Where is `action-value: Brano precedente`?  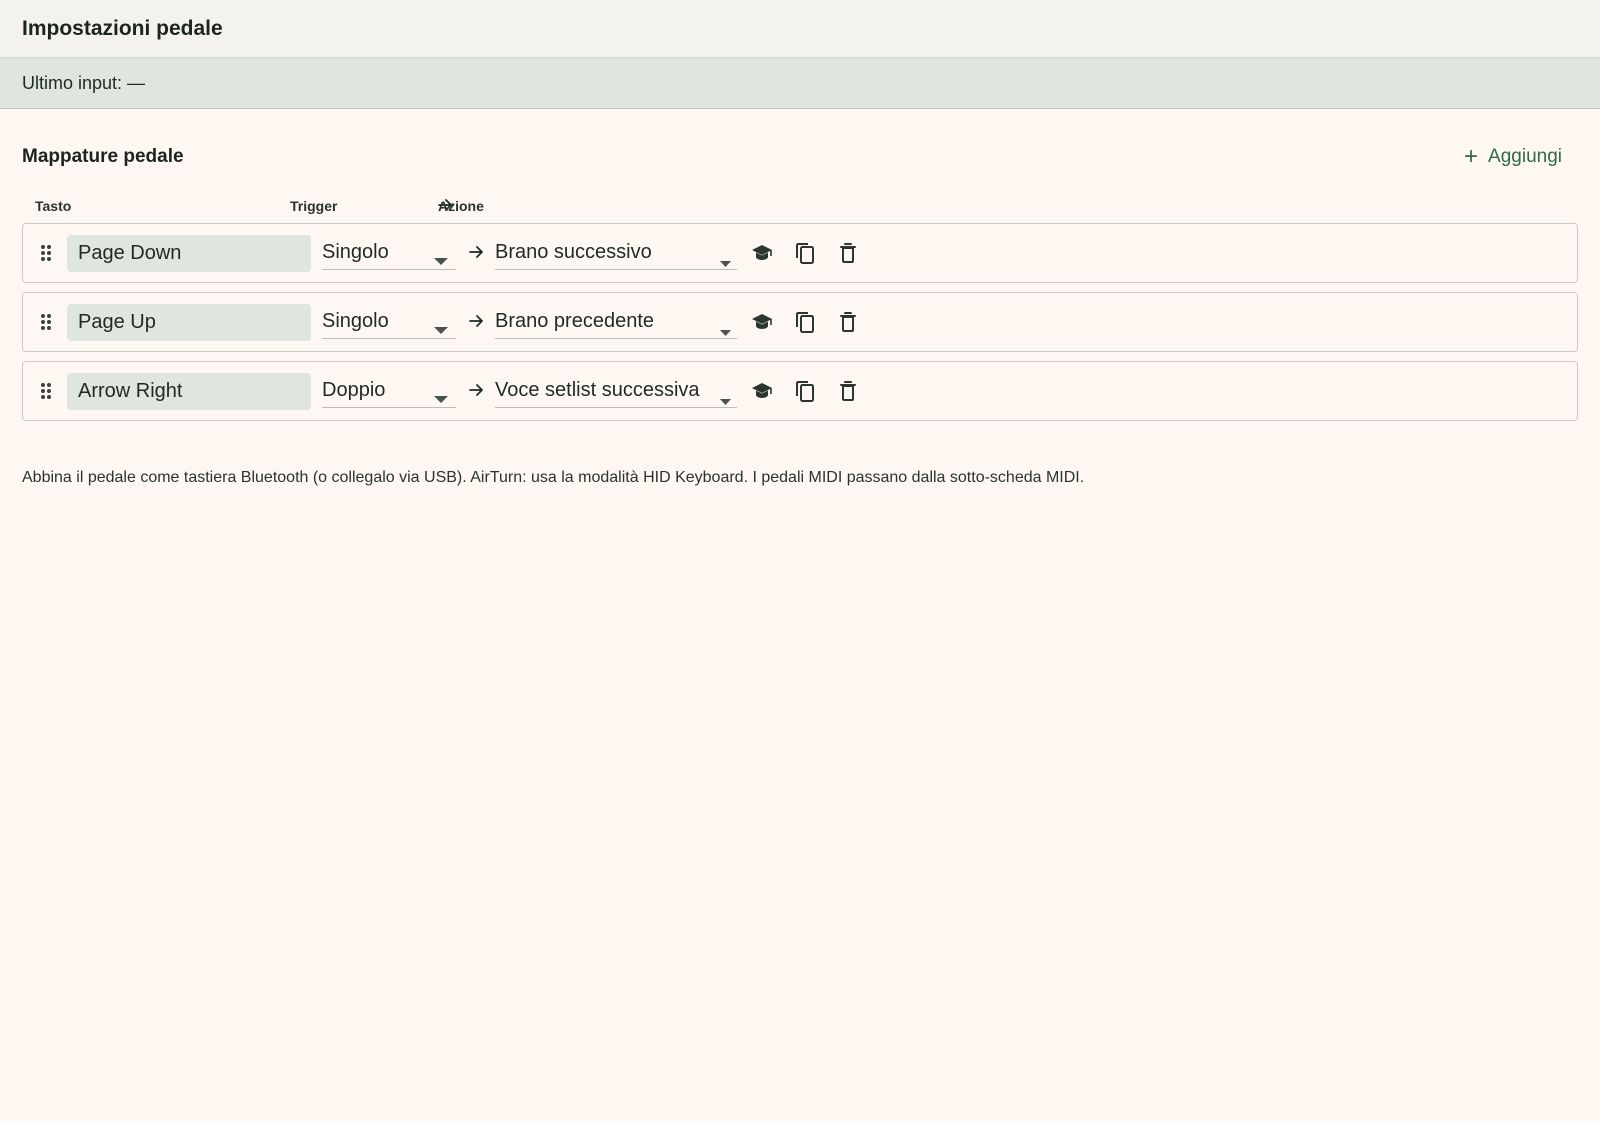
action-value: Brano precedente is located at coordinates (575, 321).